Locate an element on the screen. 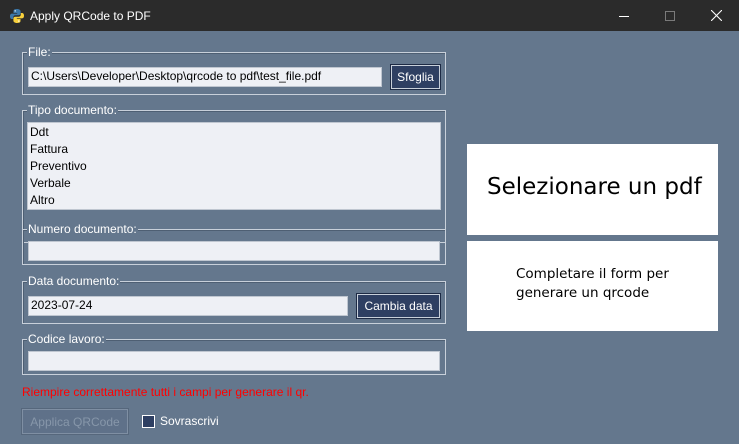 The width and height of the screenshot is (739, 444). minimize-button is located at coordinates (624, 15).